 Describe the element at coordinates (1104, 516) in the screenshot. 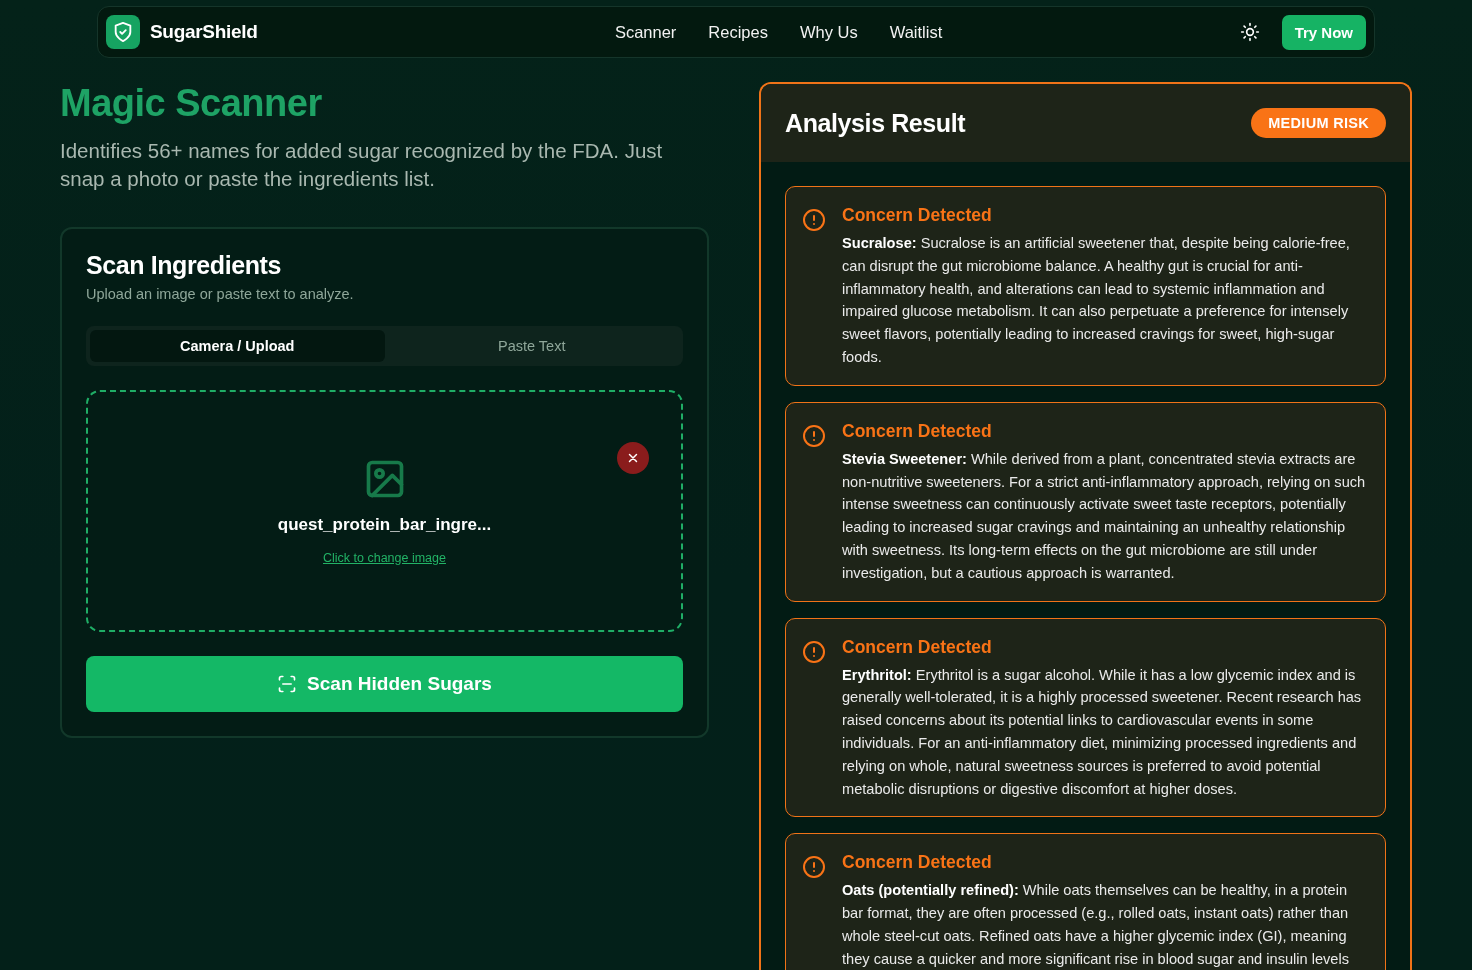

I see `concern-text: Stevia Sweetener: While derived from a plant, concentrated stevia extracts are non-nutritive sweeteners. For a strict anti-inflammatory approach, relying on such intense sweetness can continuously activate sweet taste receptors, potentially leading to increased sugar cravings and maintaining an unhealthy relationship with sweetness. Its long-term effects on the gut microbiome are still under investigation, but a cautious approach is warranted.` at that location.